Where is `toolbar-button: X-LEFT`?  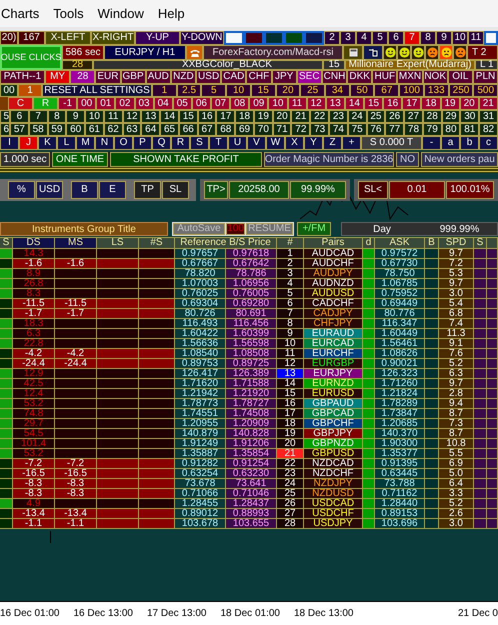
toolbar-button: X-LEFT is located at coordinates (68, 38).